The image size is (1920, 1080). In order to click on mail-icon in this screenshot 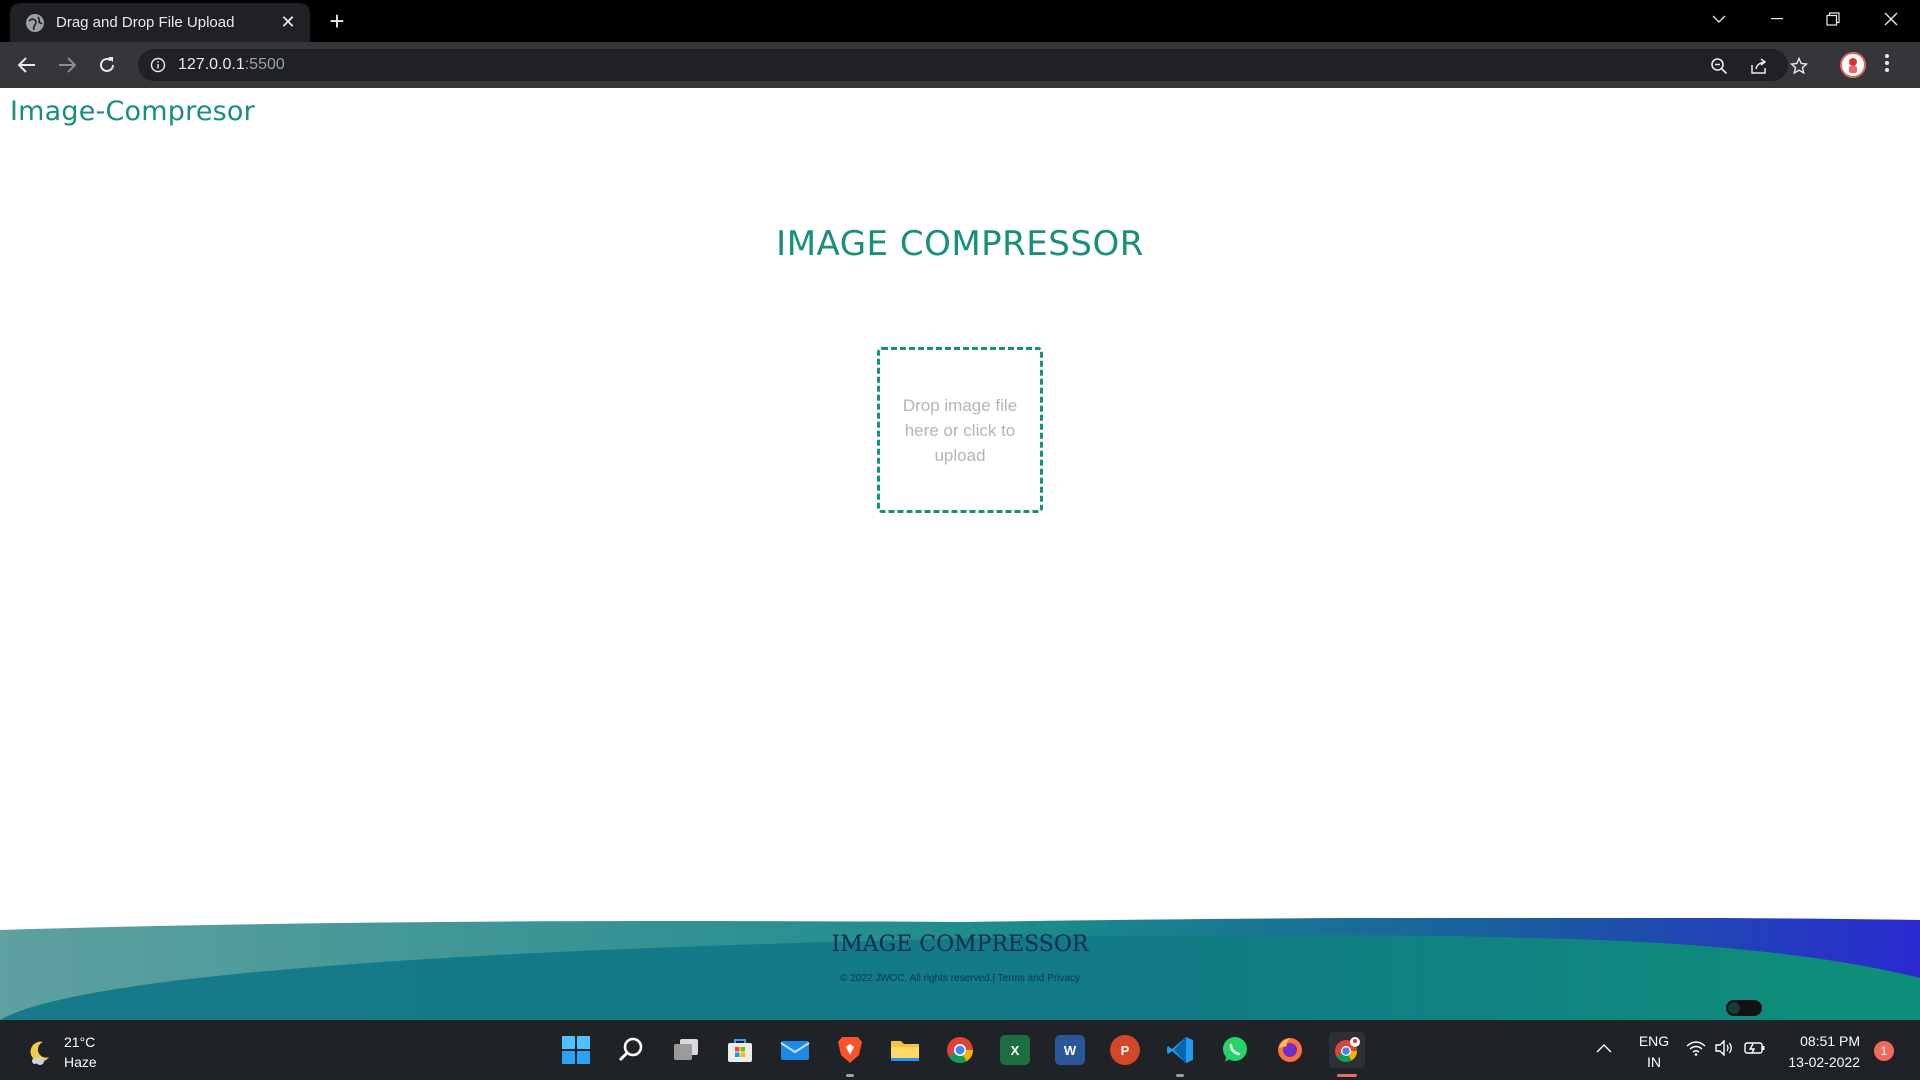, I will do `click(795, 1050)`.